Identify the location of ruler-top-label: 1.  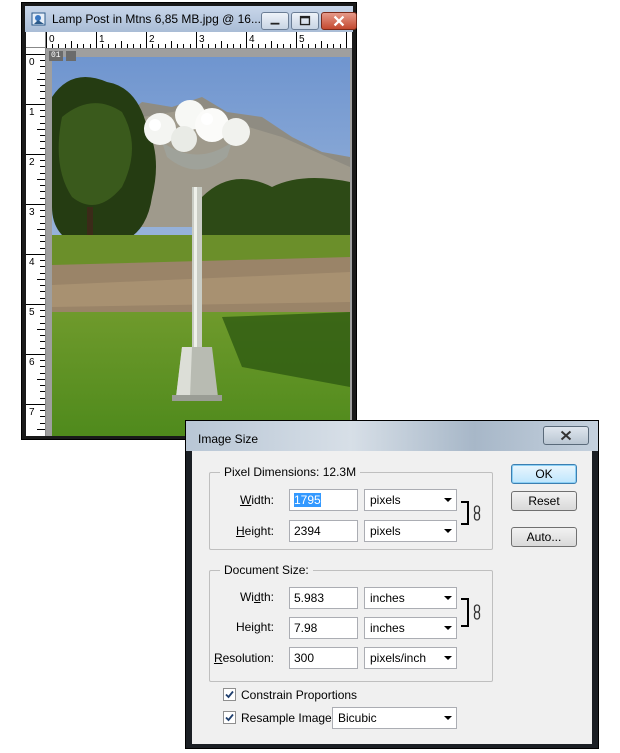
(102, 39).